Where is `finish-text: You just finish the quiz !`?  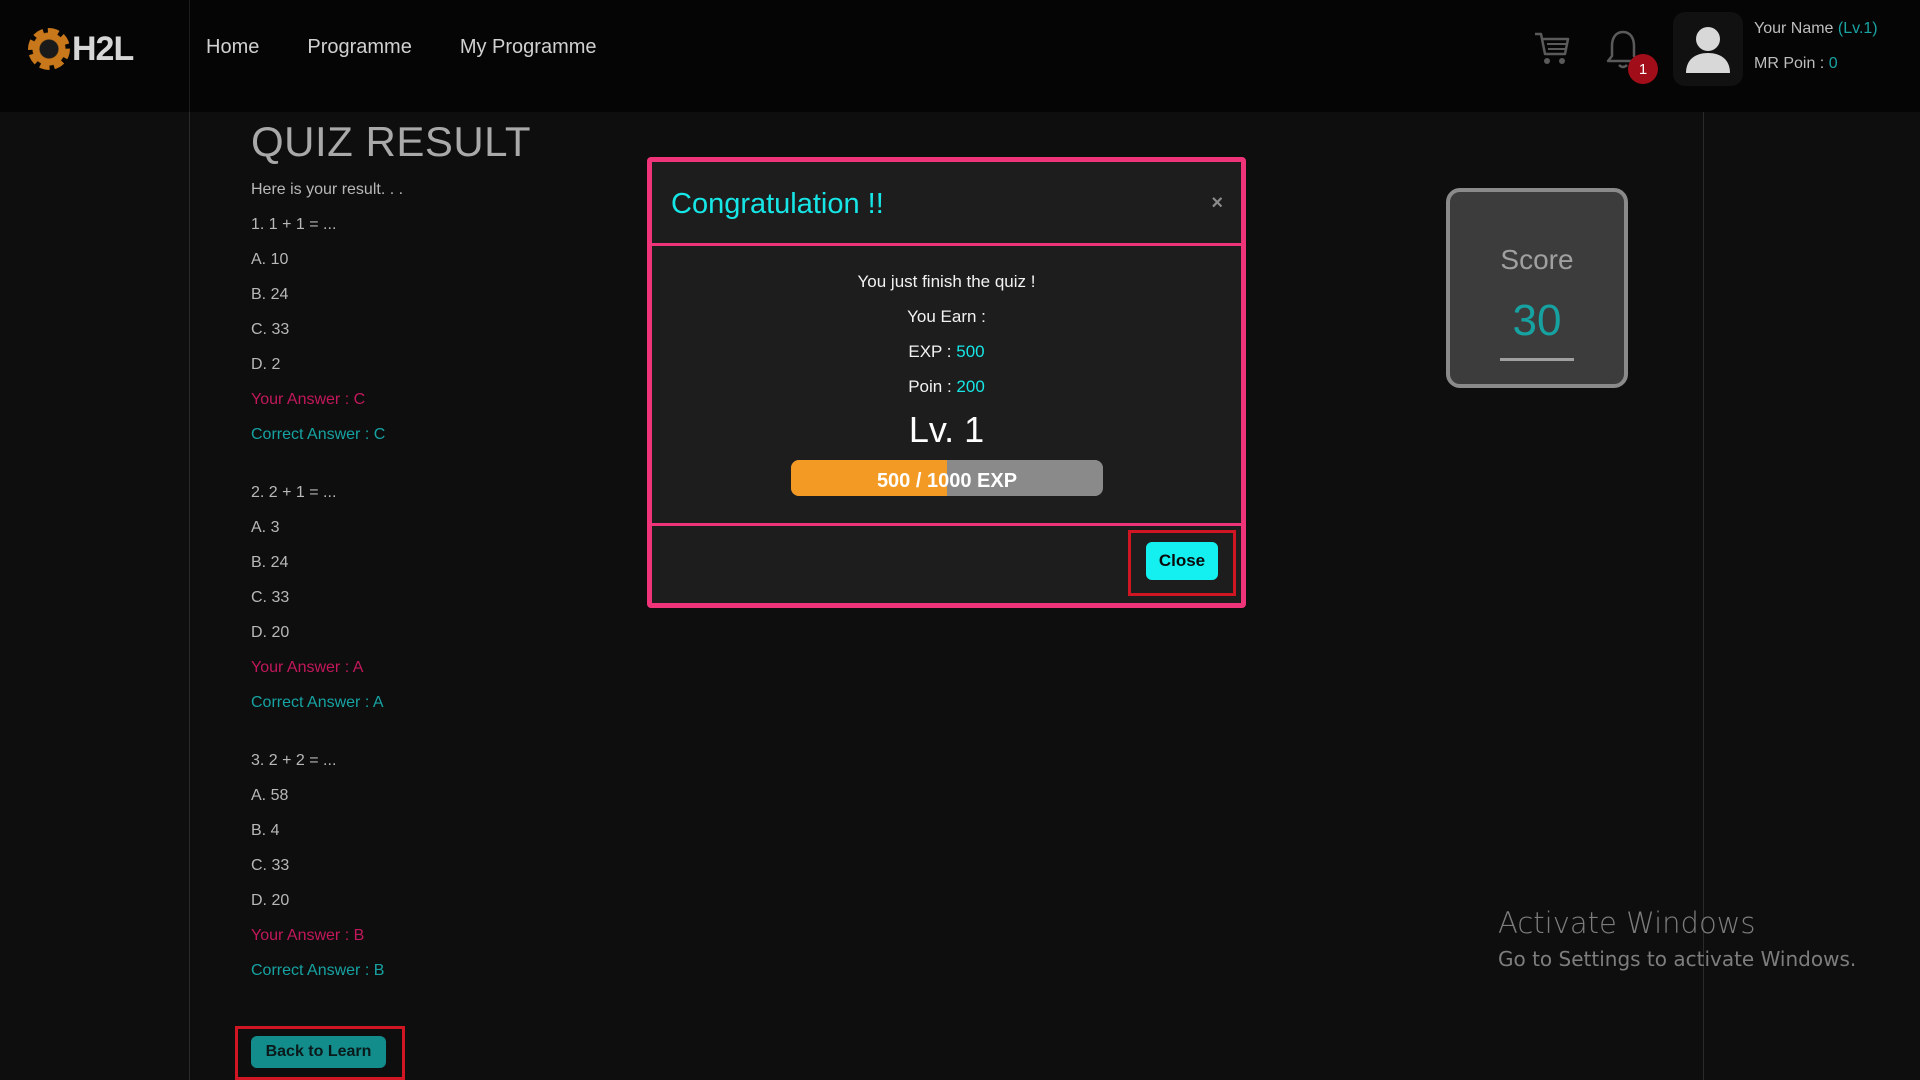 finish-text: You just finish the quiz ! is located at coordinates (946, 281).